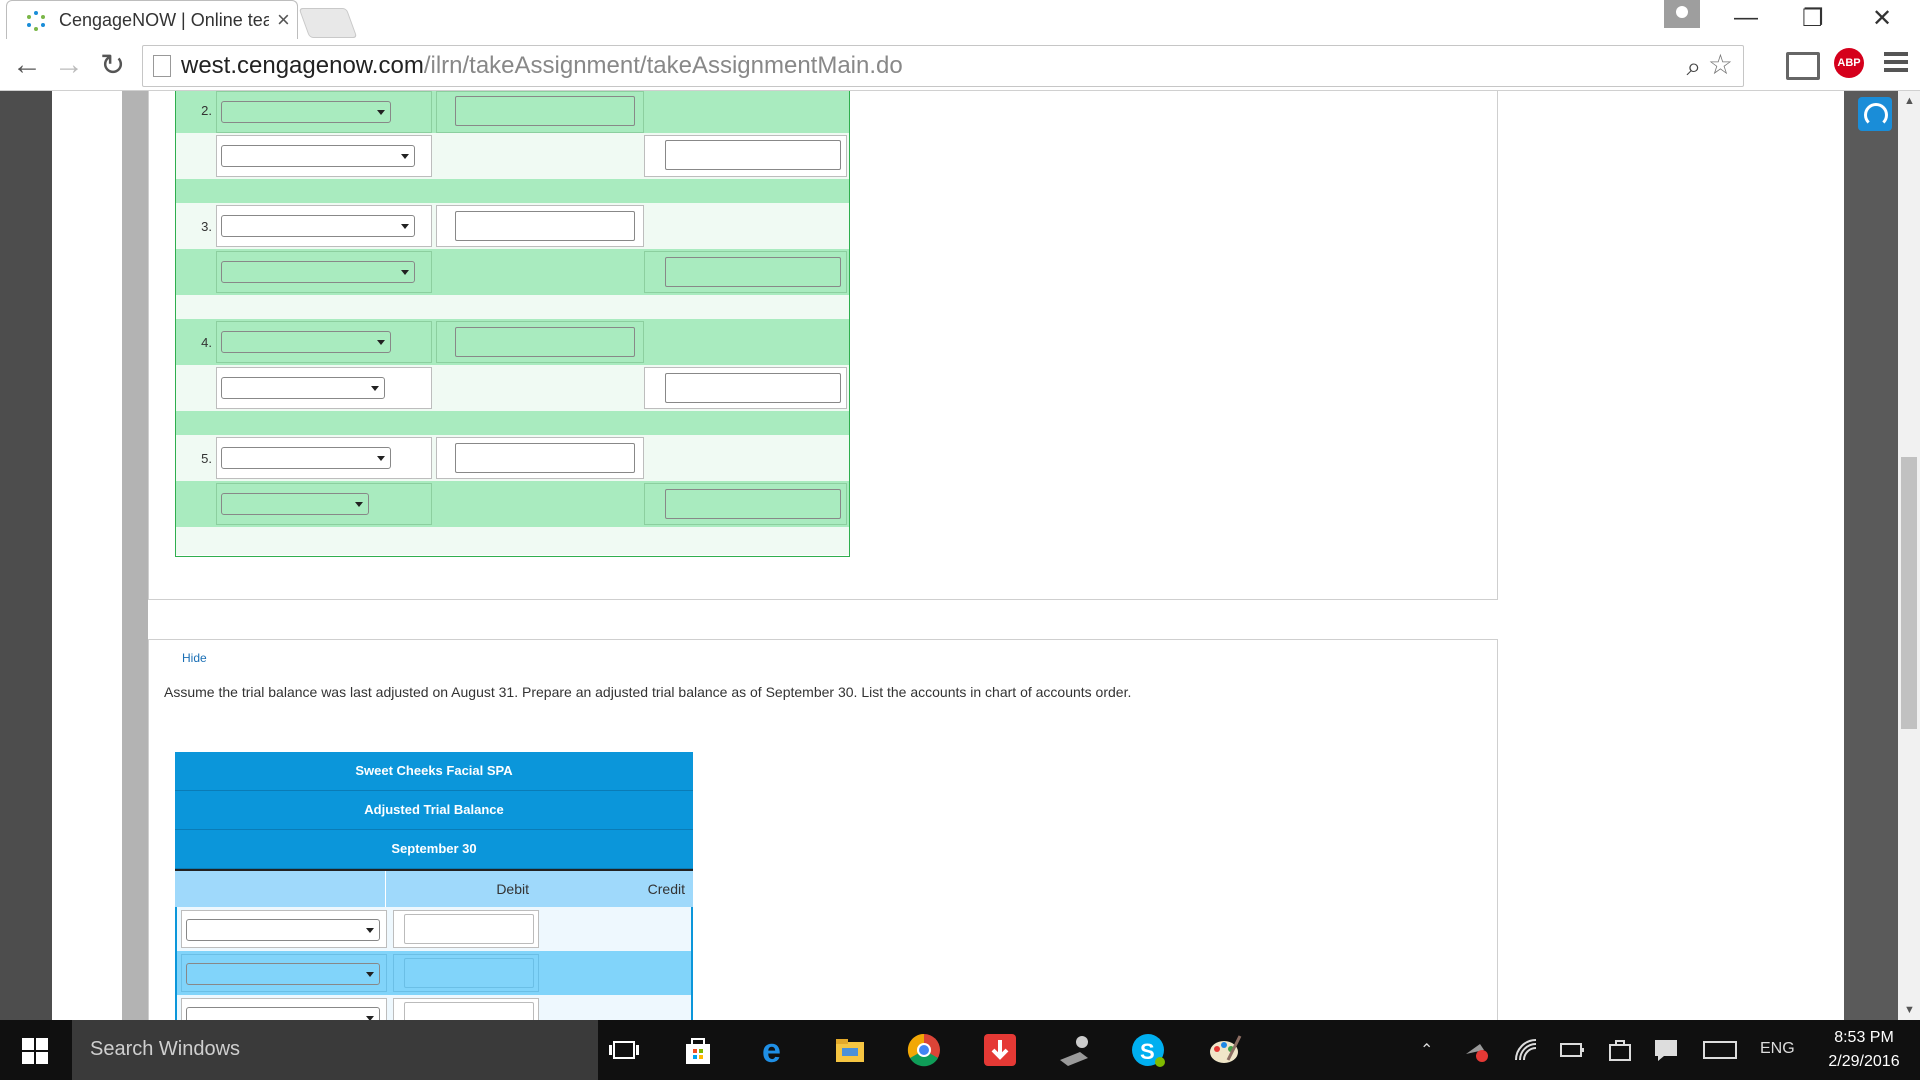 The height and width of the screenshot is (1080, 1920). I want to click on journal-row-debit: 3., so click(512, 226).